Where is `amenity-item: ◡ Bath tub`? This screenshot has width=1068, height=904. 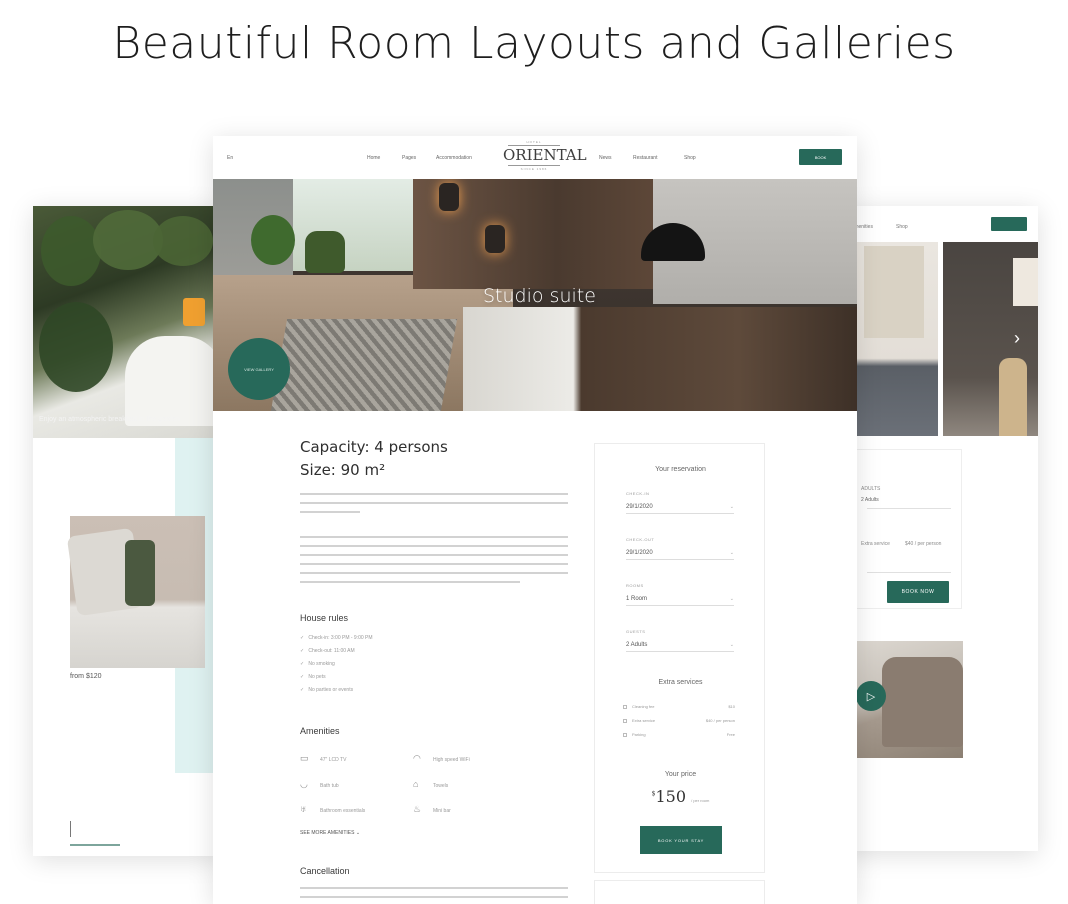 amenity-item: ◡ Bath tub is located at coordinates (319, 784).